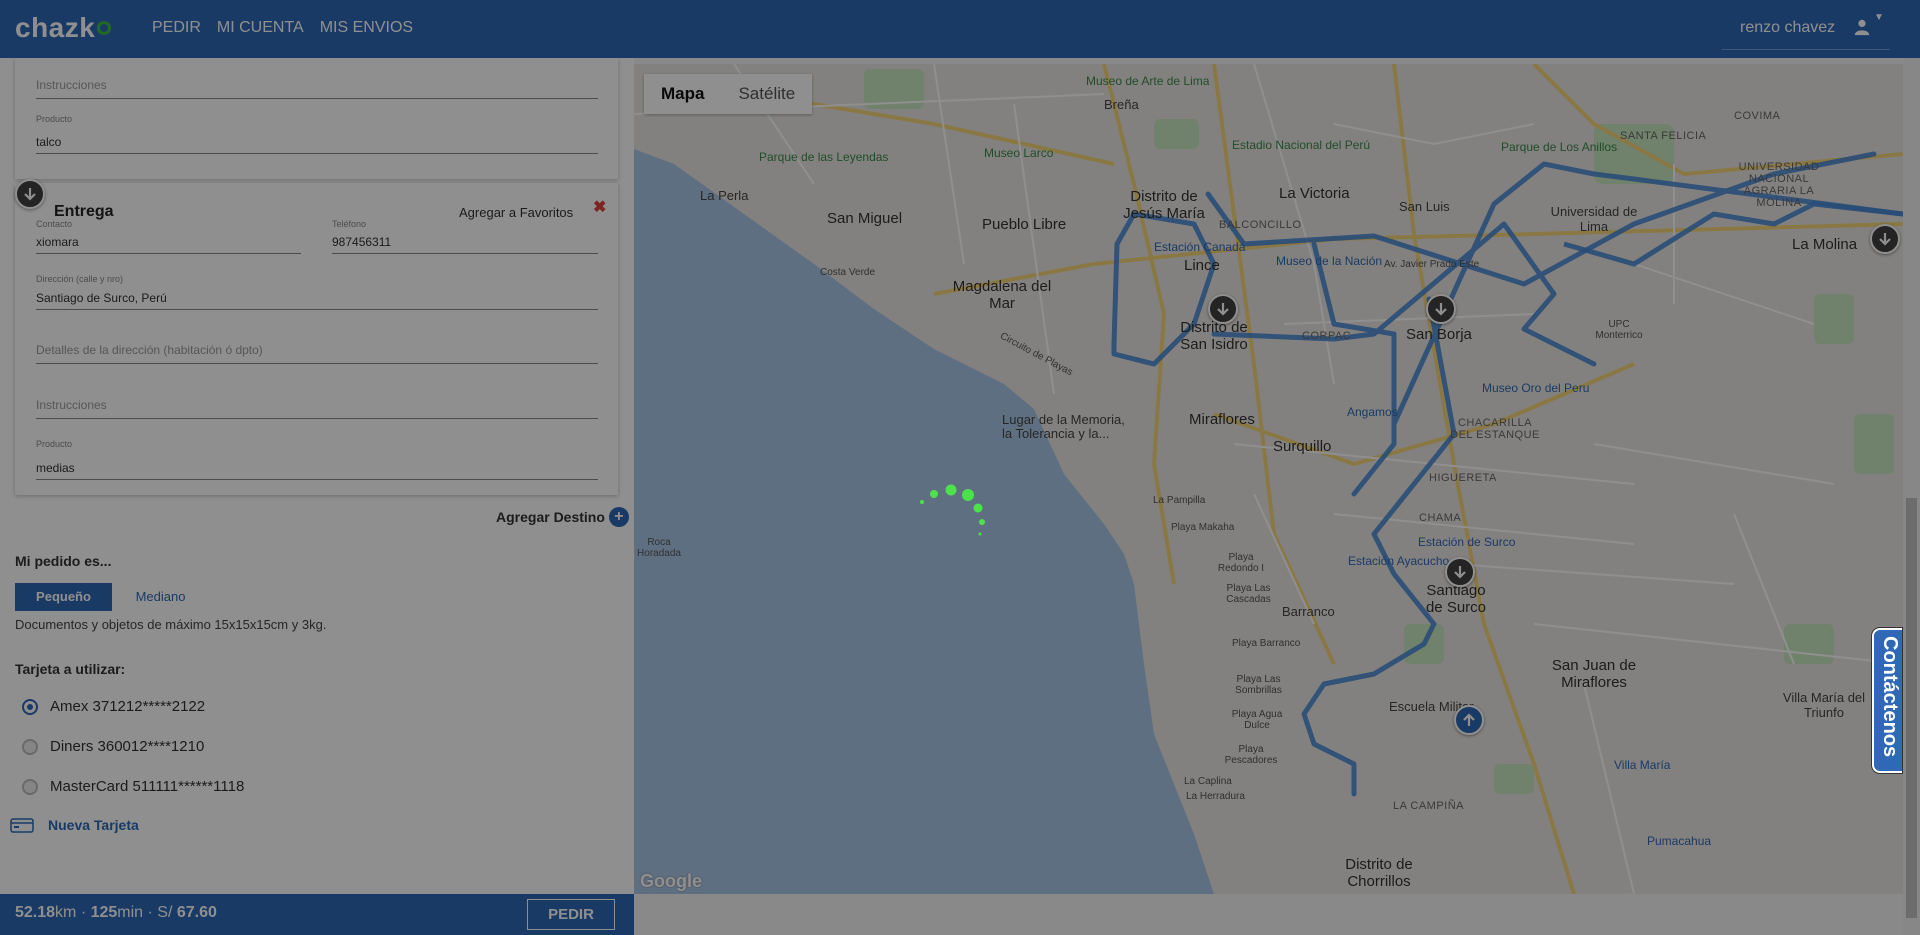 This screenshot has height=935, width=1920. I want to click on map-label: Parque de las Leyendas, so click(824, 157).